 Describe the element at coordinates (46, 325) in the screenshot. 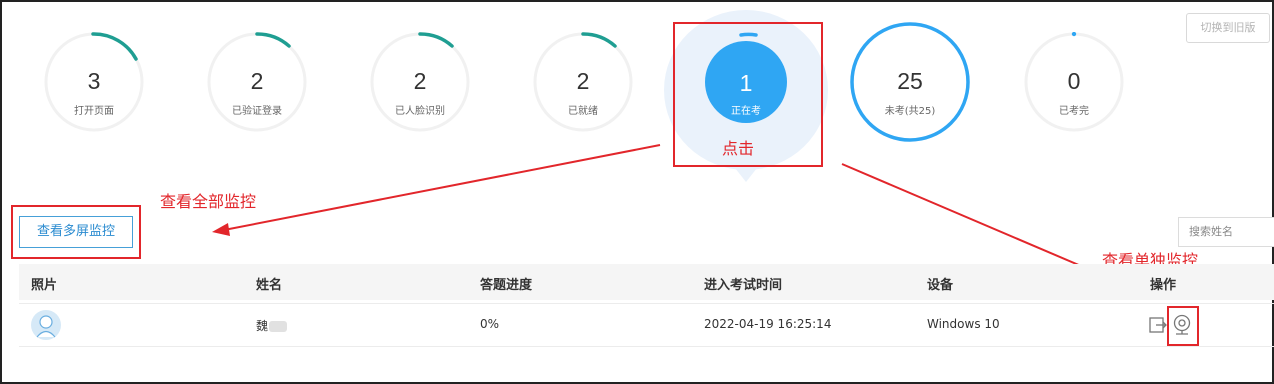

I see `avatar-icon` at that location.